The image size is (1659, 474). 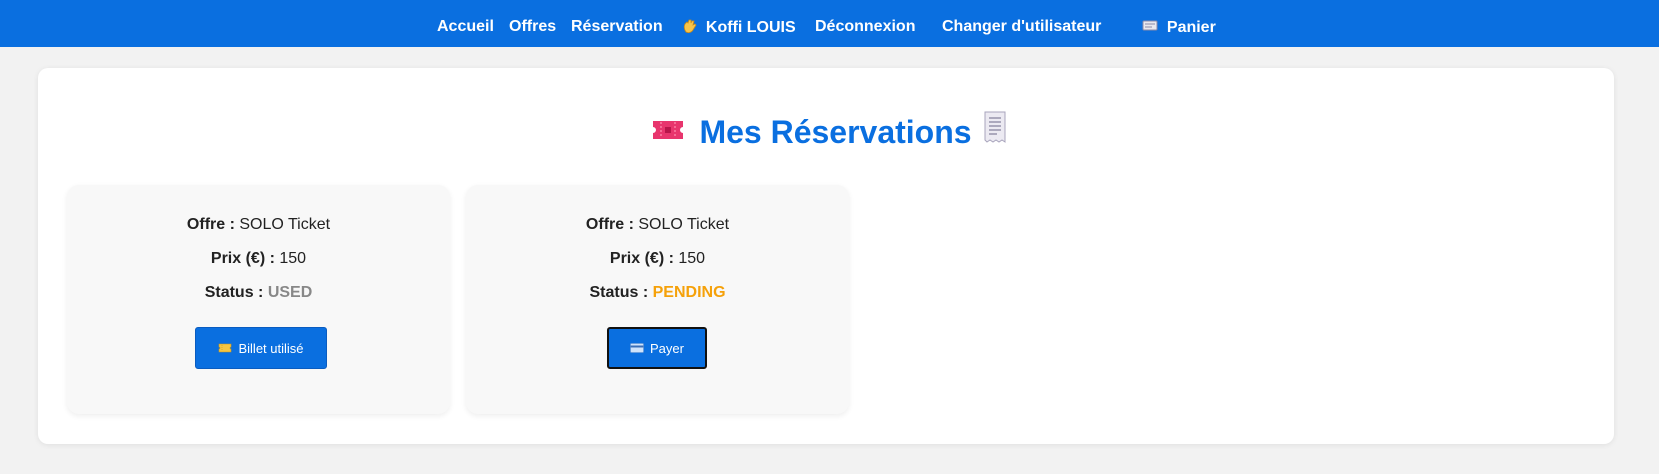 I want to click on billet-utilise-label: Billet utilisé, so click(x=271, y=348).